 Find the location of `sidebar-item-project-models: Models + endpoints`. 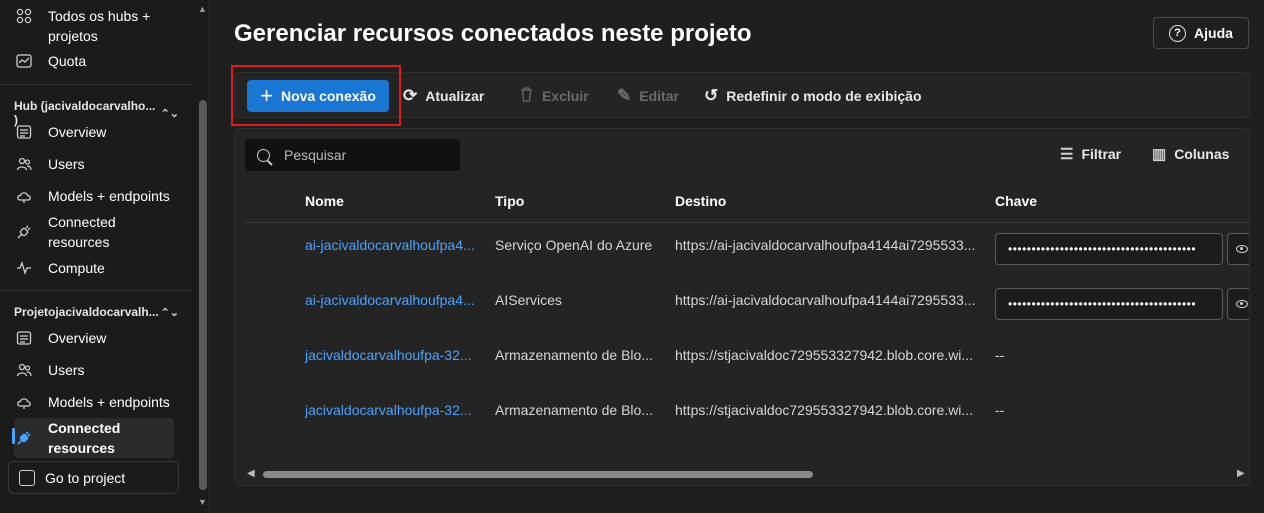

sidebar-item-project-models: Models + endpoints is located at coordinates (94, 402).